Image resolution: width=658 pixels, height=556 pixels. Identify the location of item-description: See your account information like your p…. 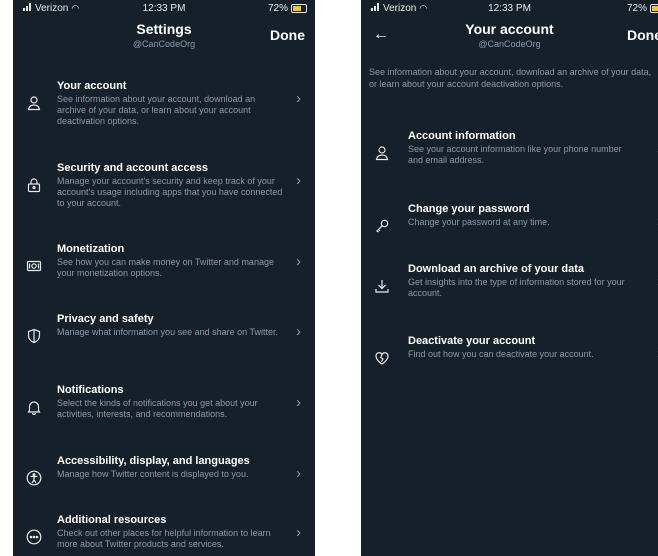
(515, 154).